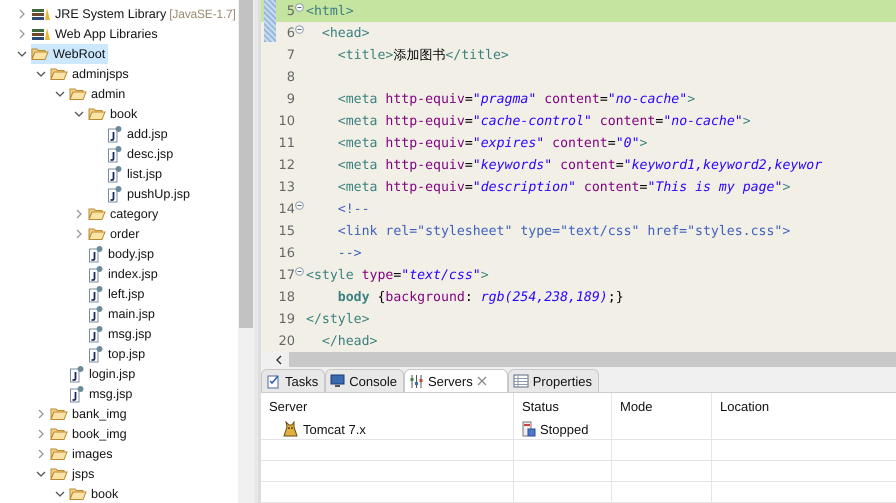 The width and height of the screenshot is (896, 503). What do you see at coordinates (290, 99) in the screenshot?
I see `line-number: 9` at bounding box center [290, 99].